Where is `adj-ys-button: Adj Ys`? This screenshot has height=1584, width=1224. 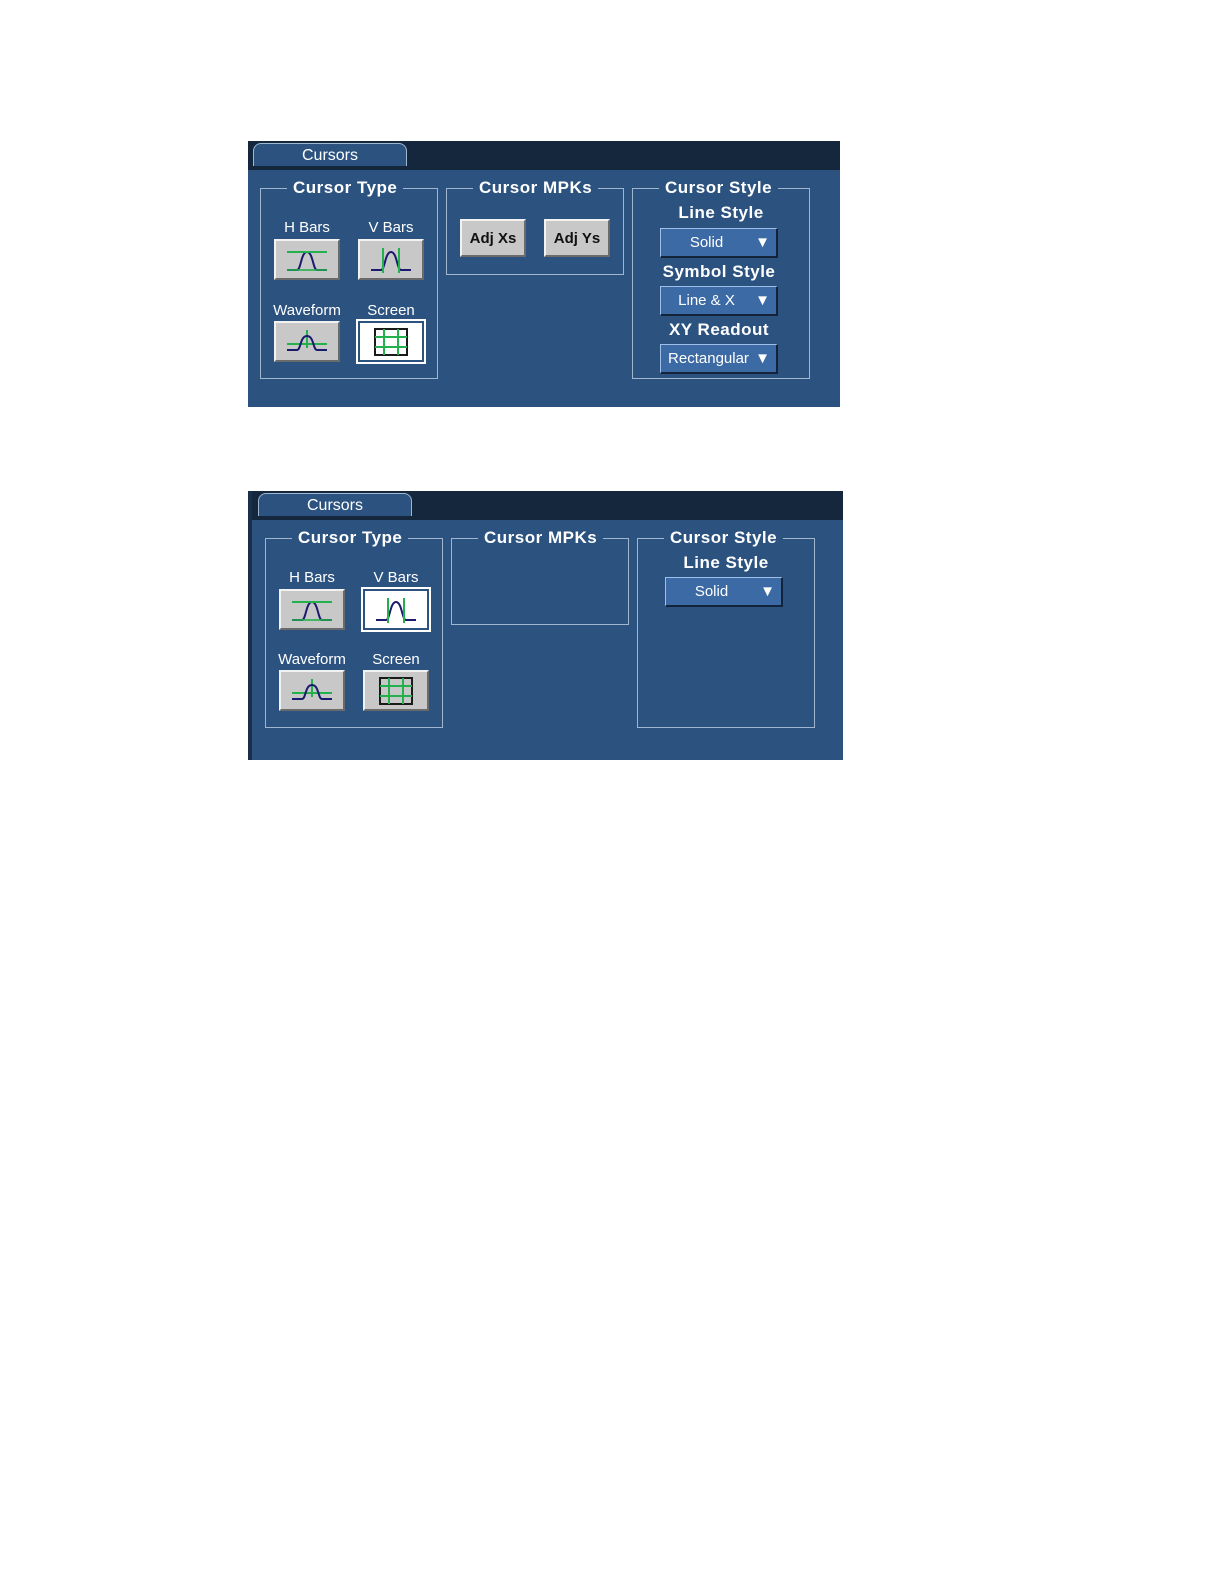
adj-ys-button: Adj Ys is located at coordinates (577, 238).